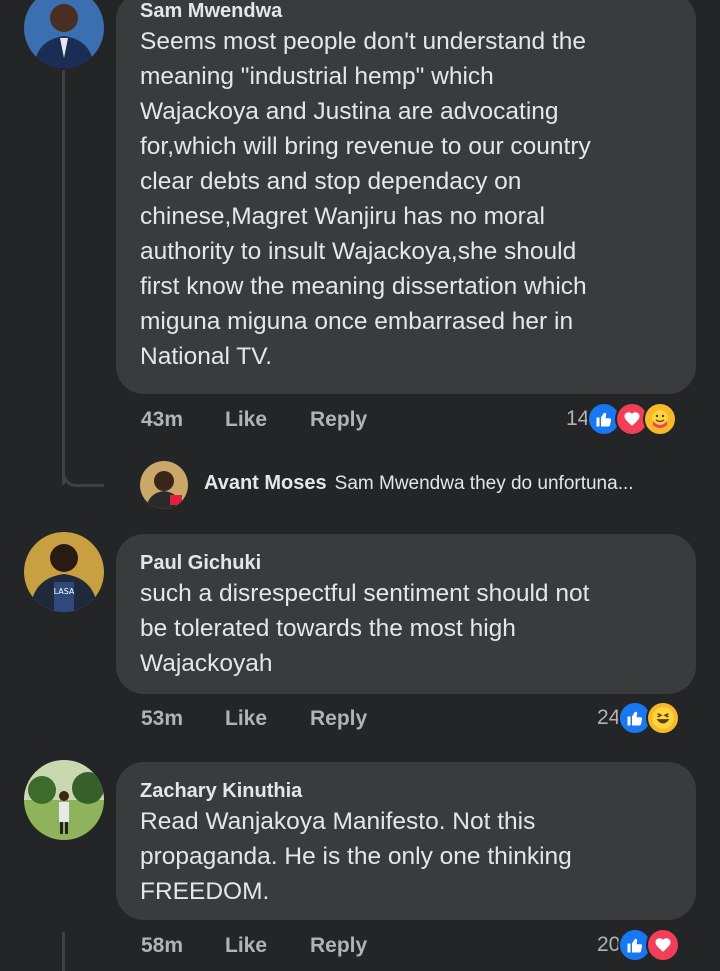 The width and height of the screenshot is (720, 971). Describe the element at coordinates (64, 591) in the screenshot. I see `svg-text: LASA` at that location.